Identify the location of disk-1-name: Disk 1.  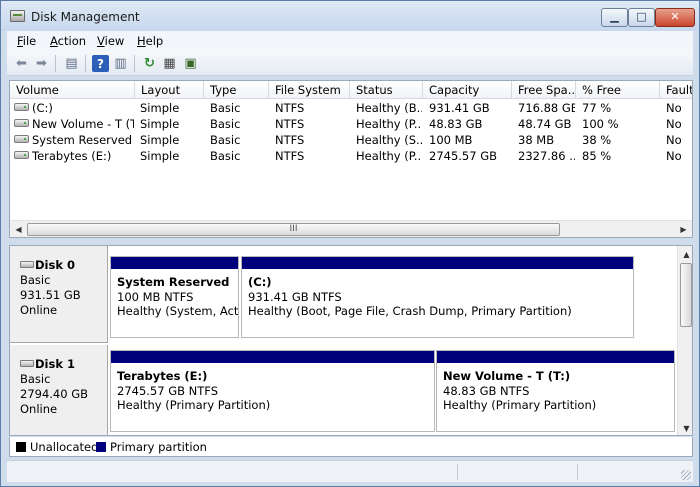
(55, 364).